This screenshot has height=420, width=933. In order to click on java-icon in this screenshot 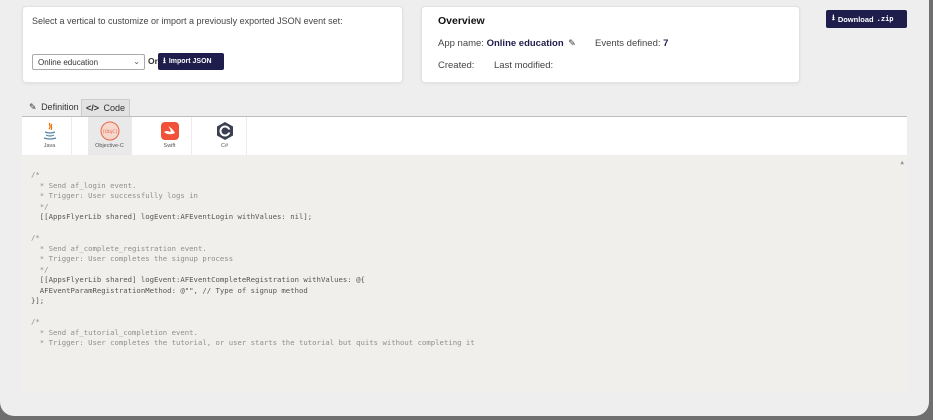, I will do `click(49, 131)`.